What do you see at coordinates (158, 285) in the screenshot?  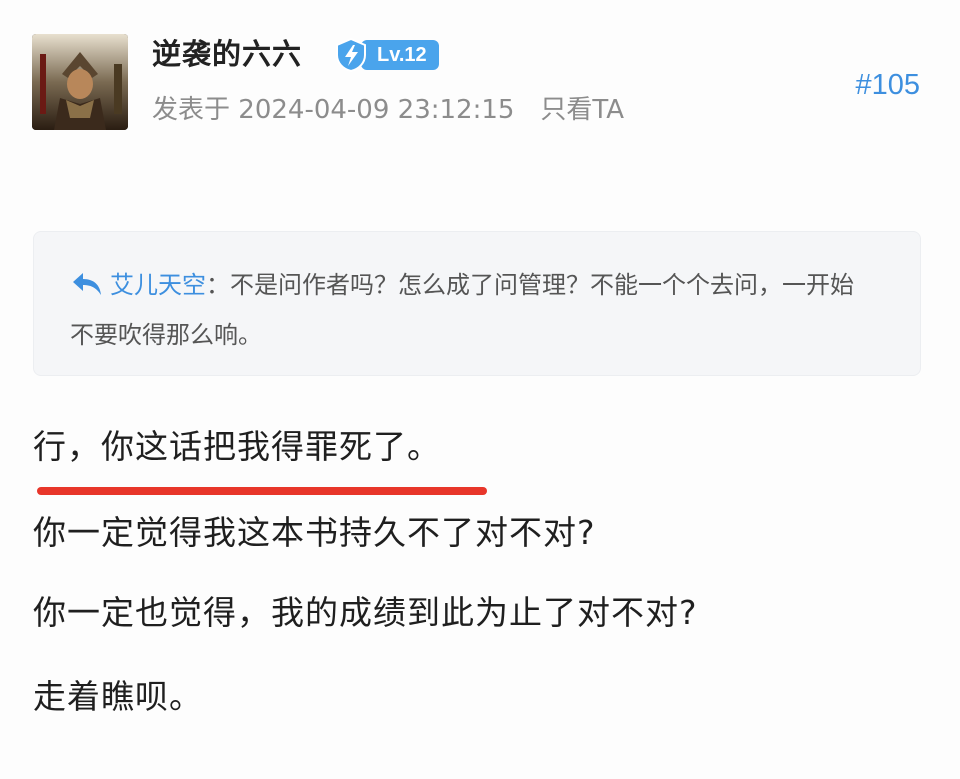 I see `quote-username: 艾儿天空` at bounding box center [158, 285].